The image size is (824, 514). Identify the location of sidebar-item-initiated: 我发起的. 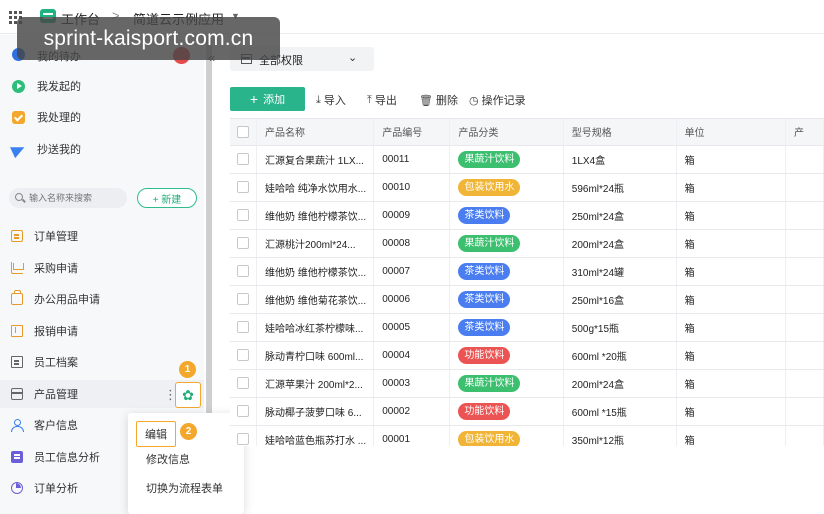
(46, 86).